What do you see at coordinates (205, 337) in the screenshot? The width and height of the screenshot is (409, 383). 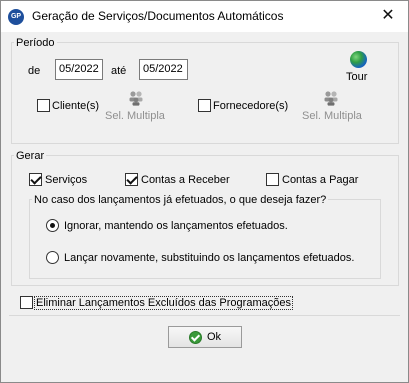 I see `ok-button: Ok` at bounding box center [205, 337].